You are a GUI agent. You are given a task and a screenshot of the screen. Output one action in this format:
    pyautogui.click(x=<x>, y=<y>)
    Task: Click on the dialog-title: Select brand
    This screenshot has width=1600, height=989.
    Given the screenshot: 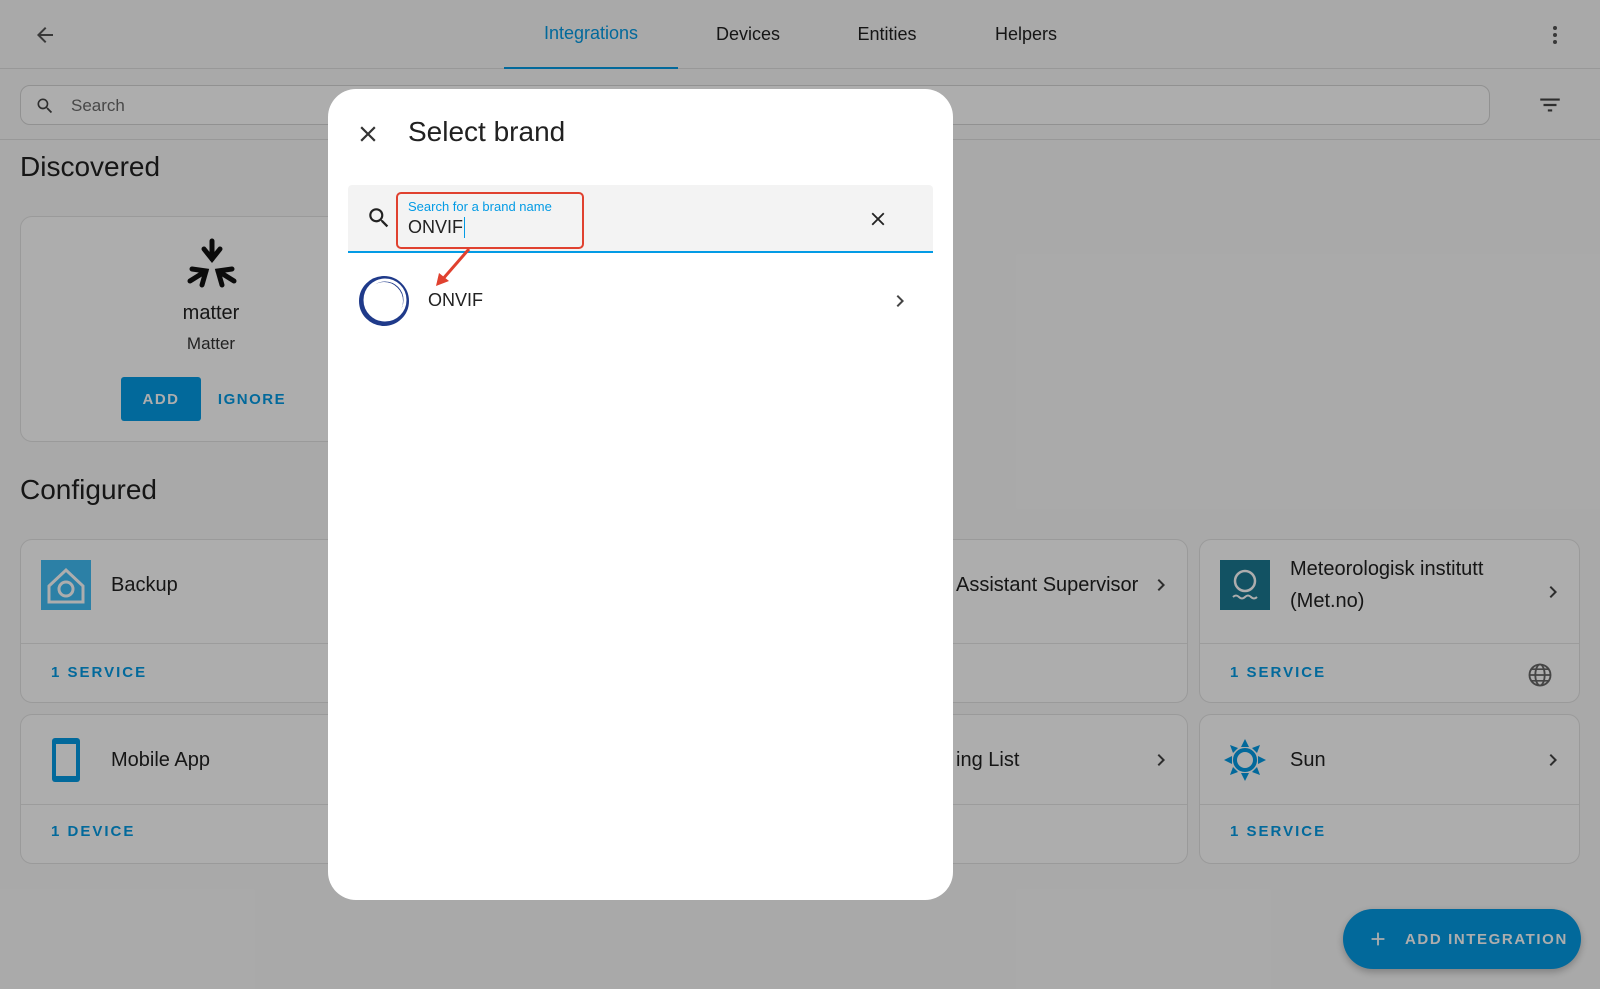 What is the action you would take?
    pyautogui.click(x=487, y=131)
    